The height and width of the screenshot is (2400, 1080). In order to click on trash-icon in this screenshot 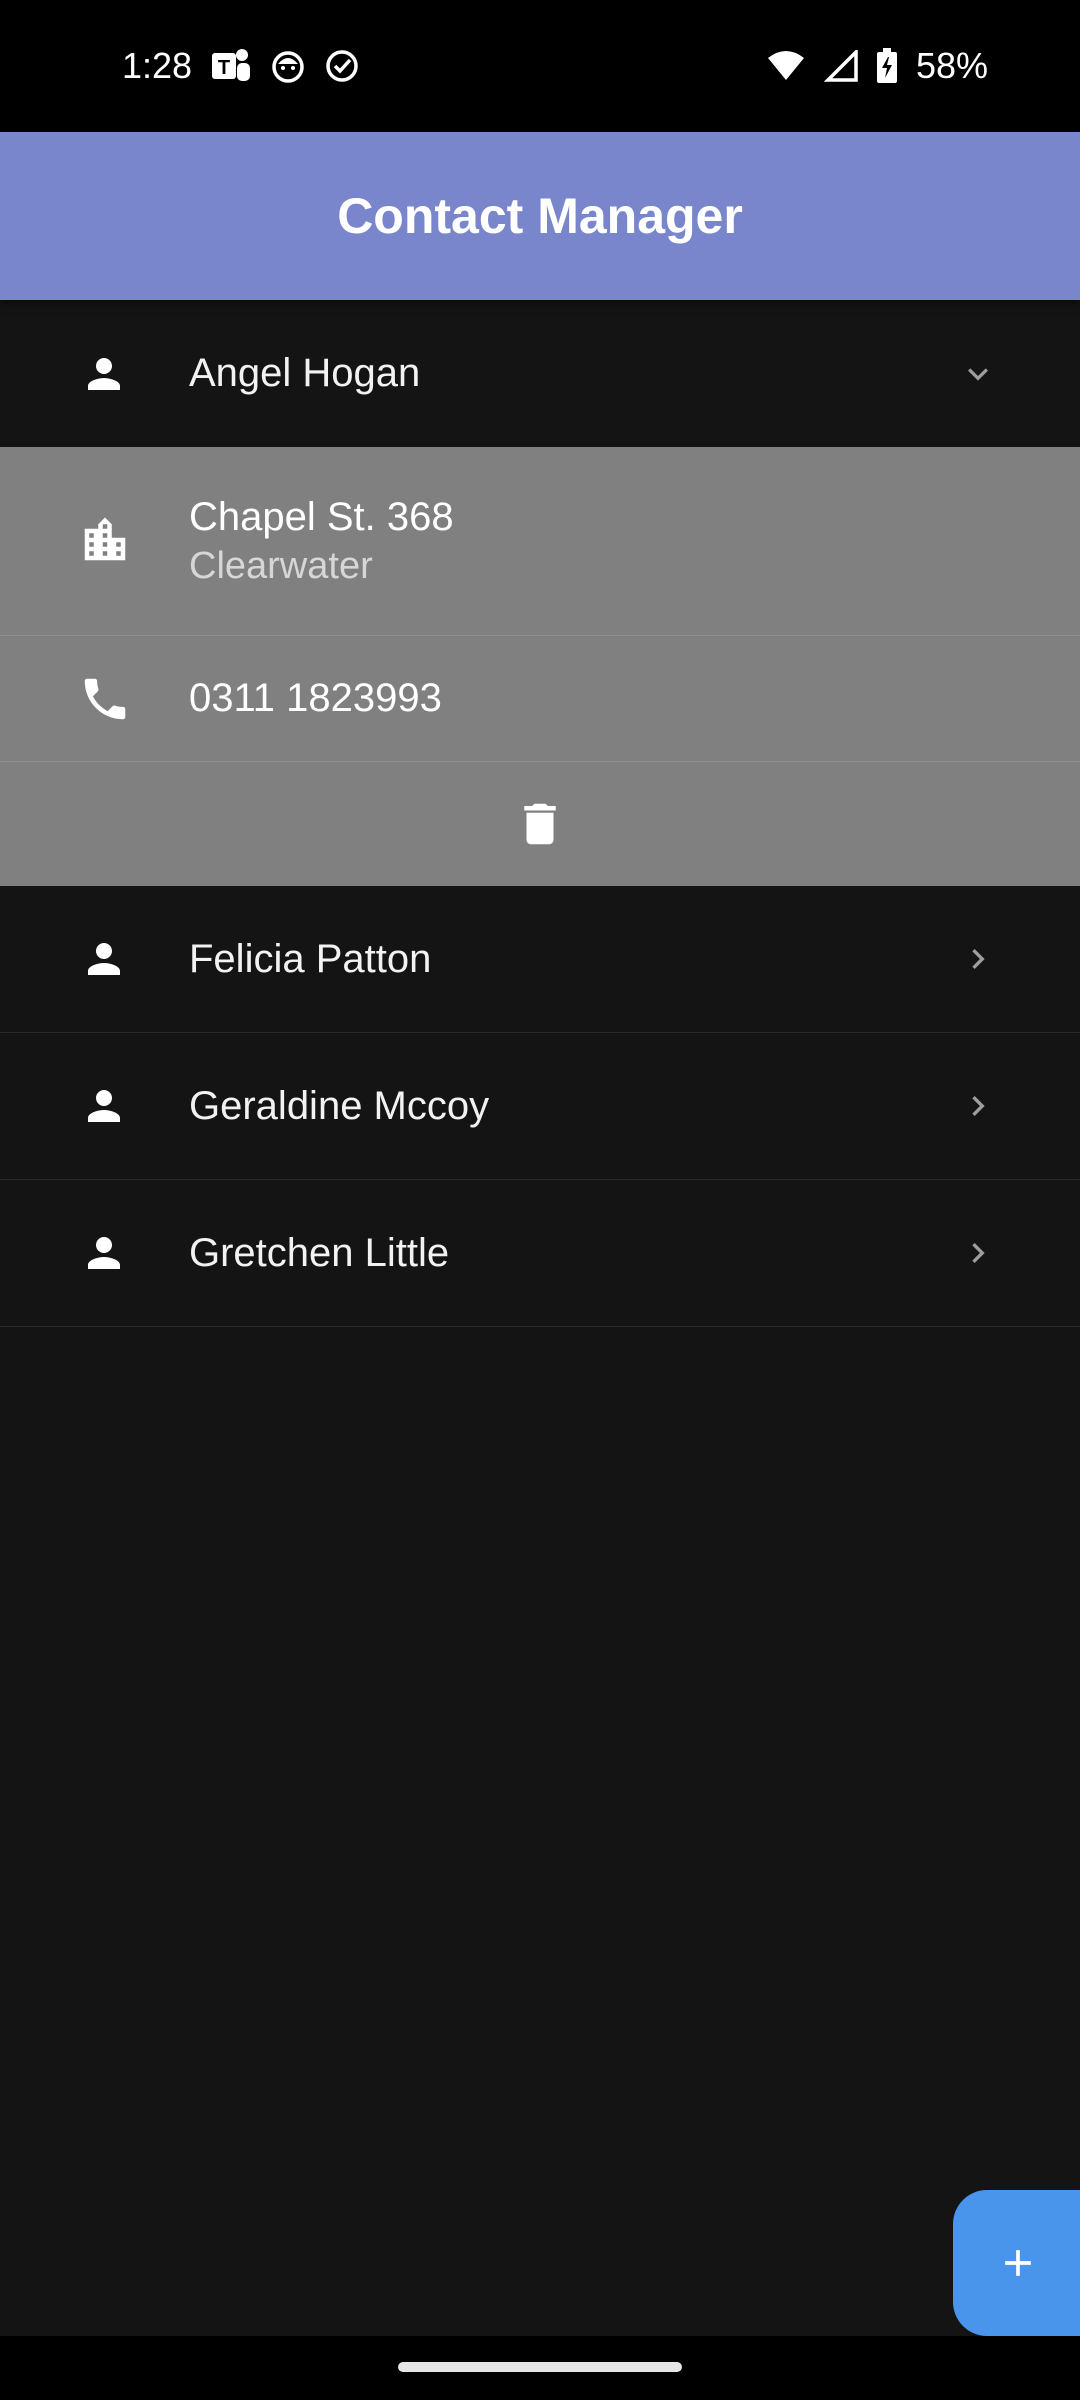, I will do `click(540, 824)`.